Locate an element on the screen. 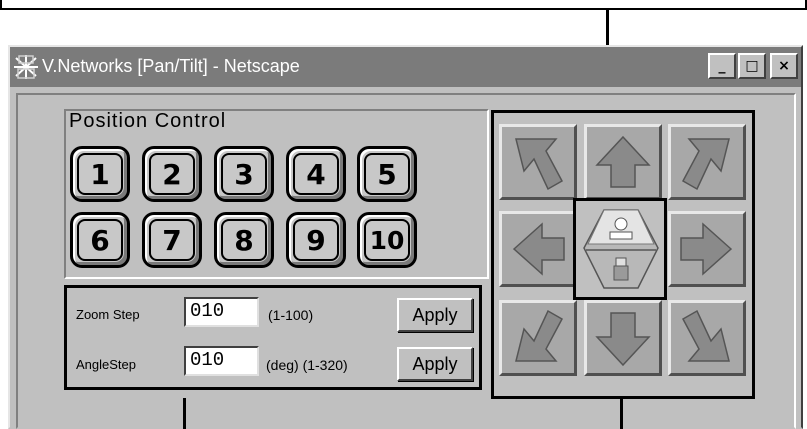  arrow-down-icon is located at coordinates (623, 339).